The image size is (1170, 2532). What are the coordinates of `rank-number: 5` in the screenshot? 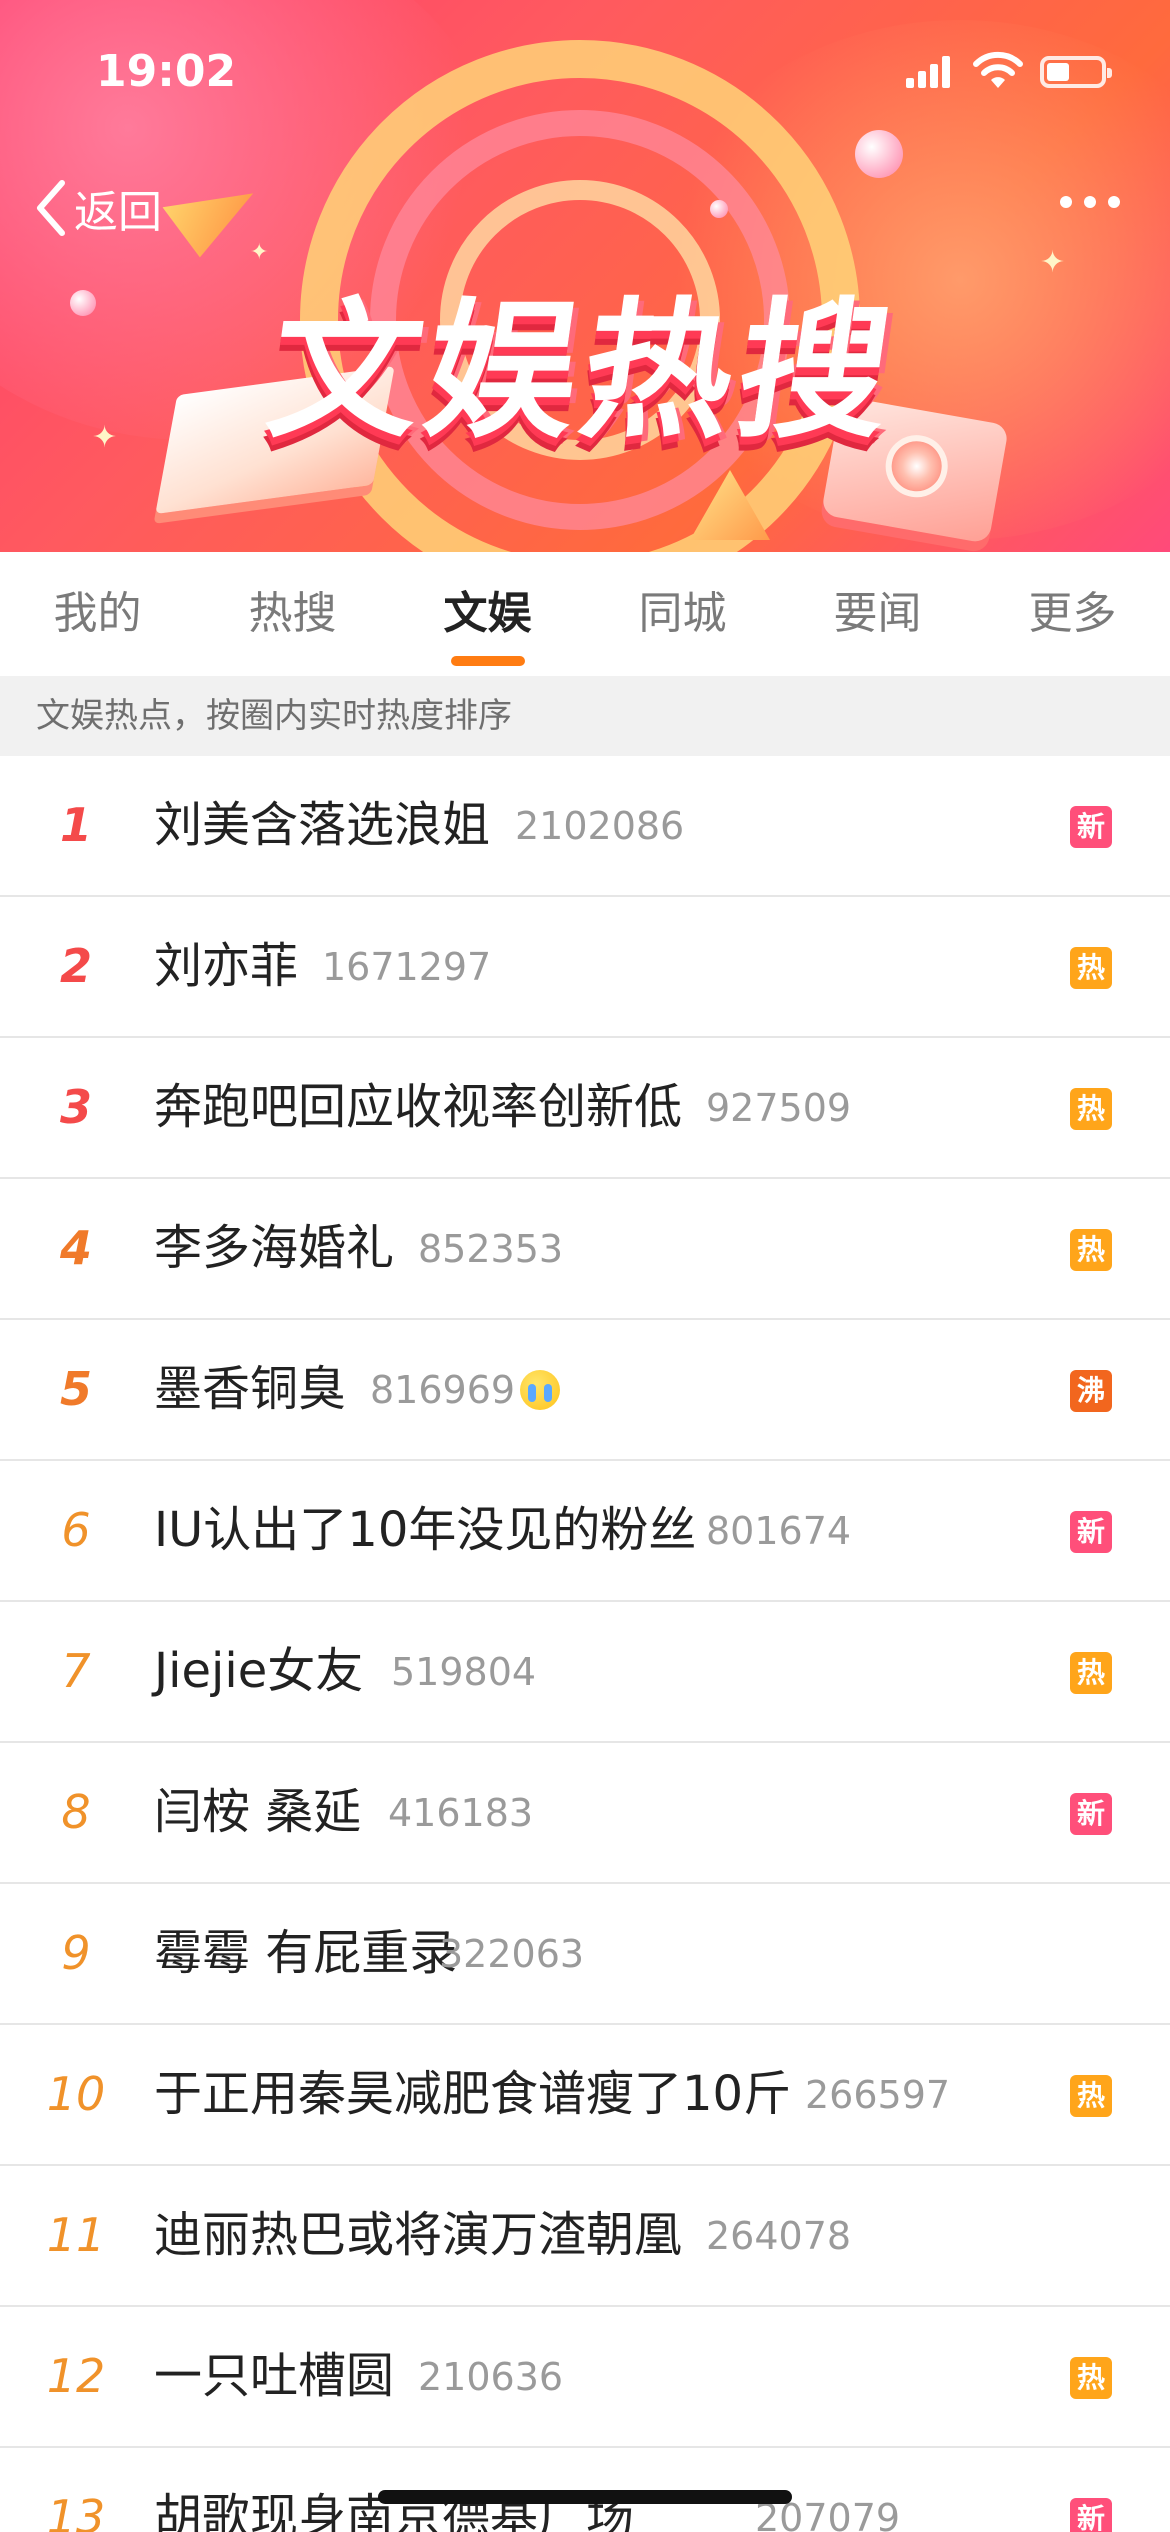 It's located at (75, 1389).